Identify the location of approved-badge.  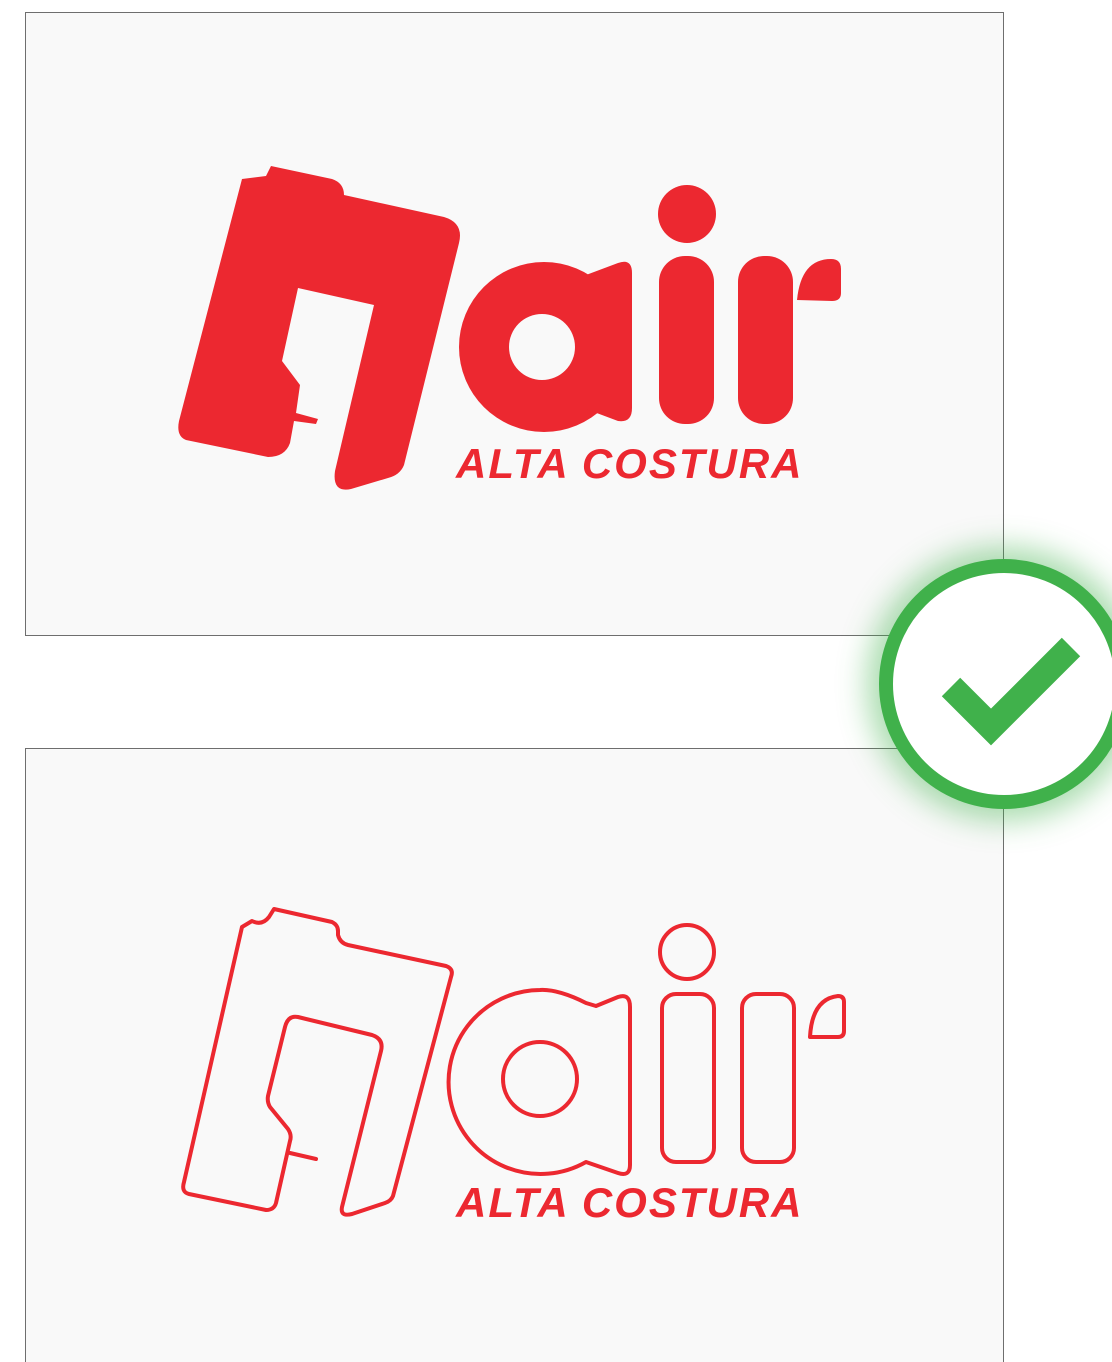
(995, 684).